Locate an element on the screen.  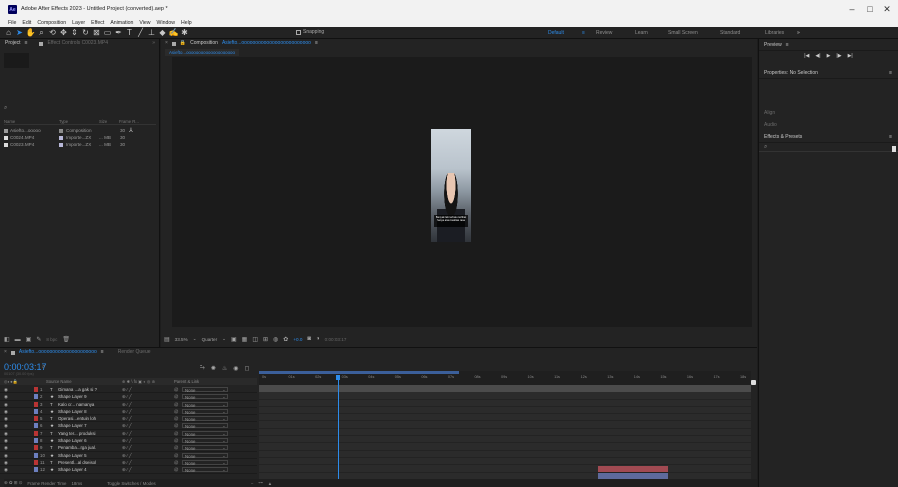
layer-name: Shape Layer 9 is located at coordinates (72, 396).